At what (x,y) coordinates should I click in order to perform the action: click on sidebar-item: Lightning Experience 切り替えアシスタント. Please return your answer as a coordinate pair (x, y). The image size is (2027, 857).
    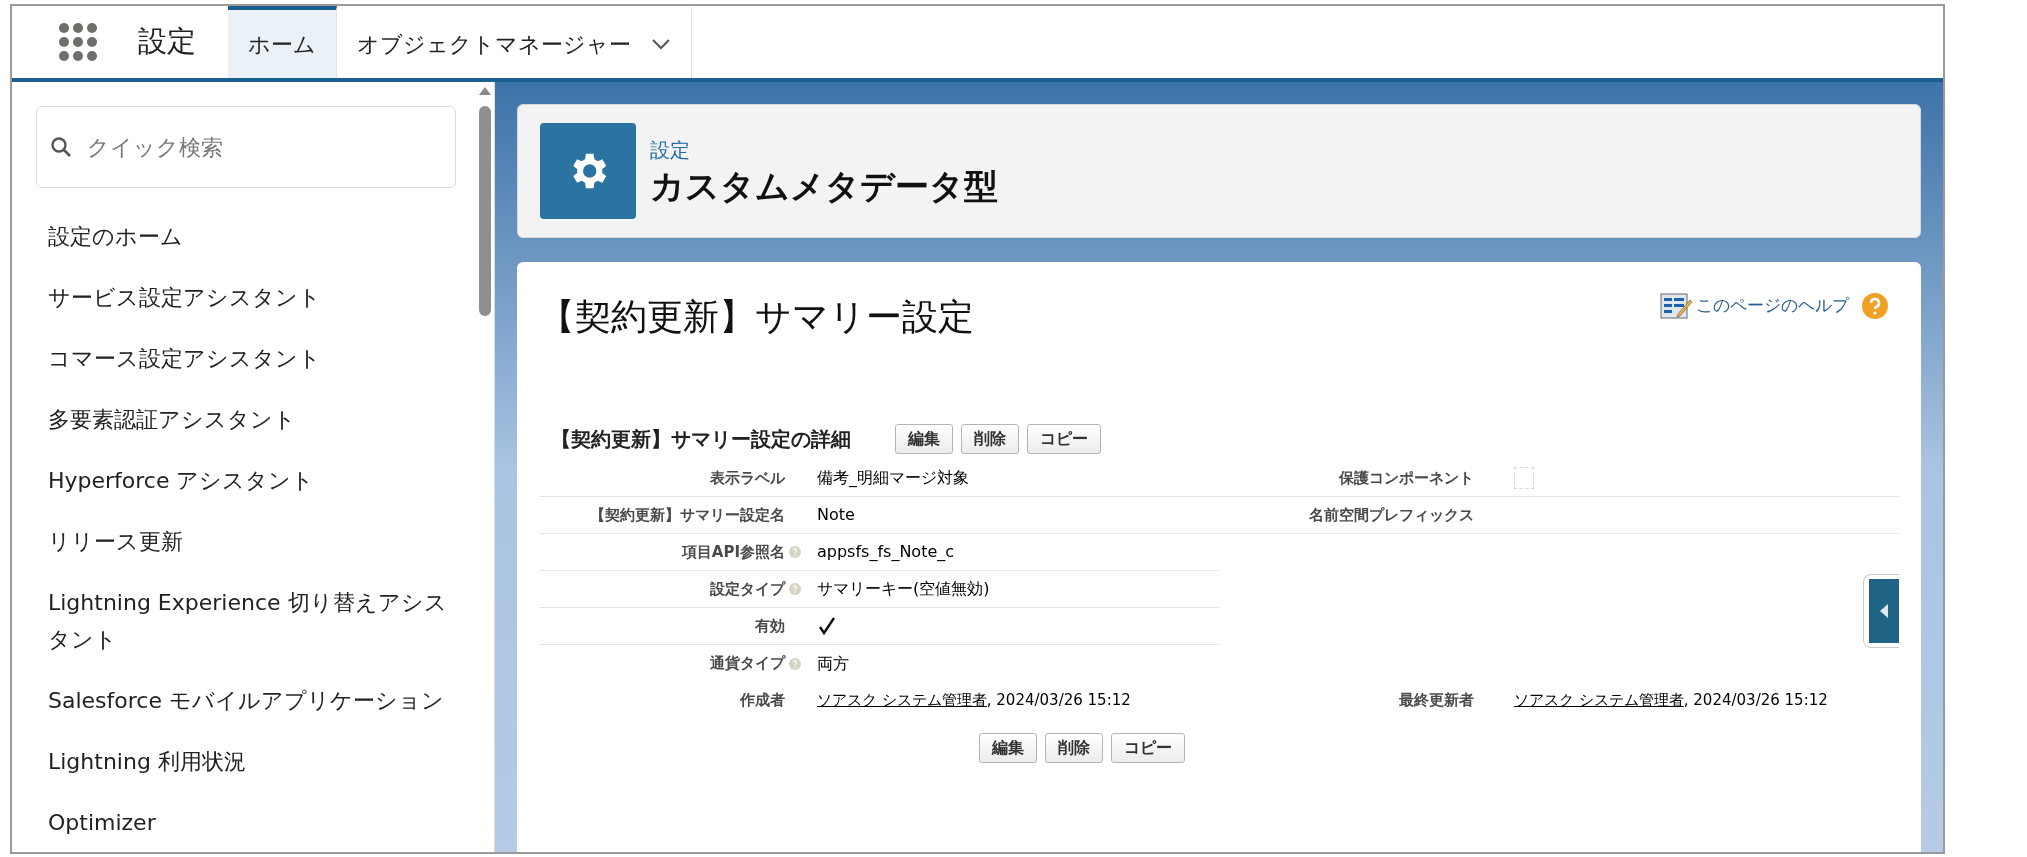
    Looking at the image, I should click on (252, 621).